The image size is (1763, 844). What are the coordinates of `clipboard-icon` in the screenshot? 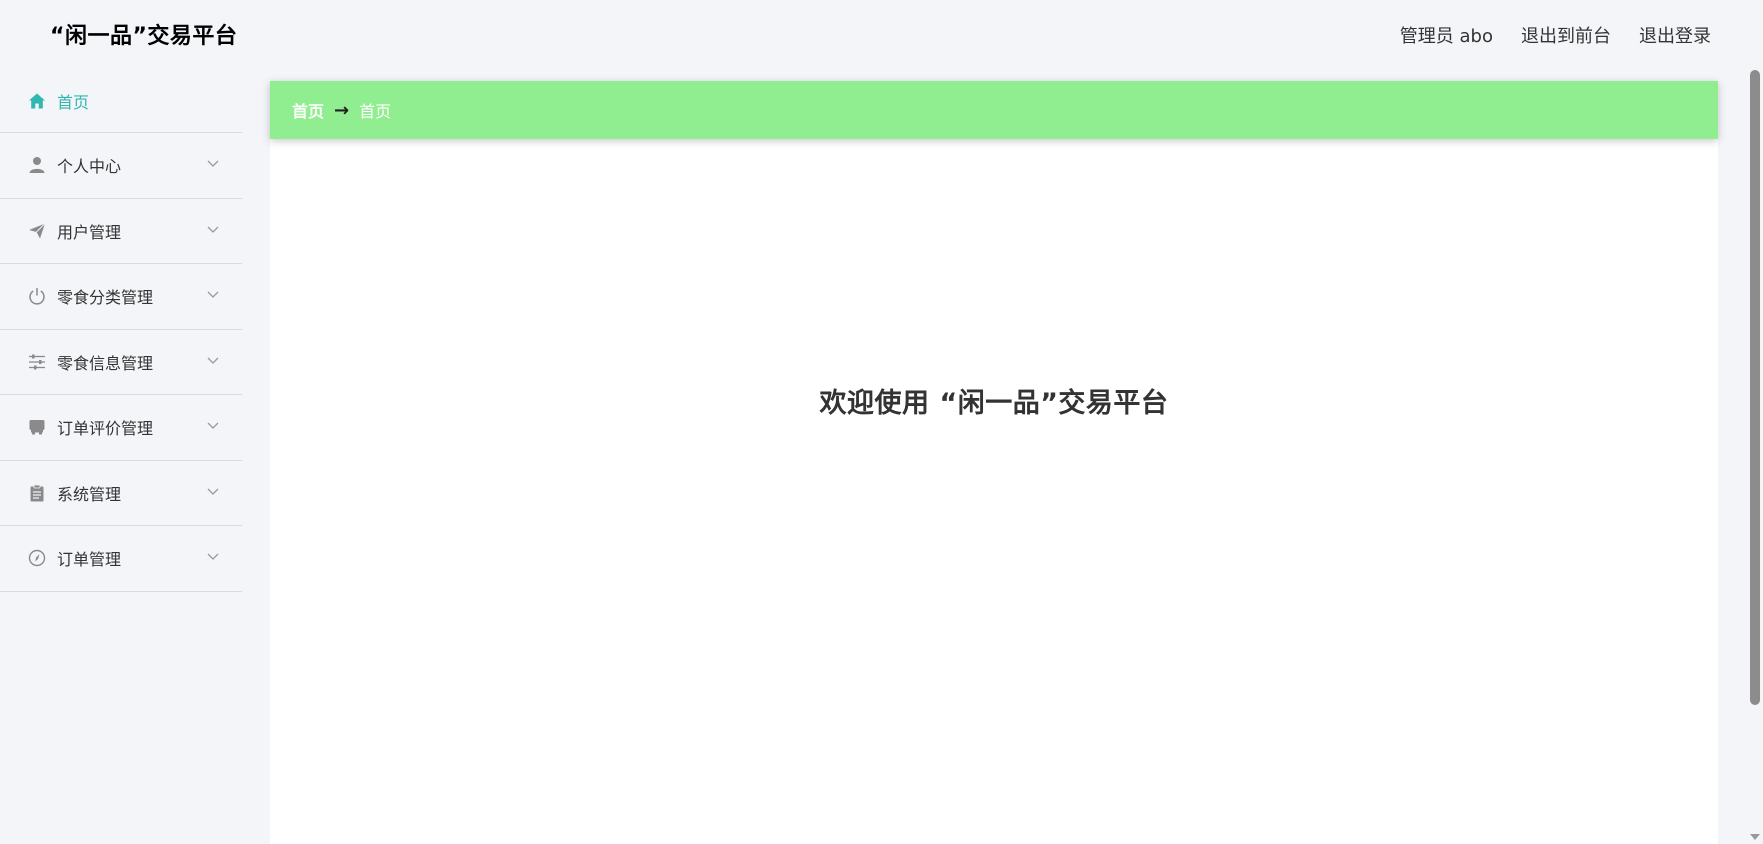 It's located at (37, 493).